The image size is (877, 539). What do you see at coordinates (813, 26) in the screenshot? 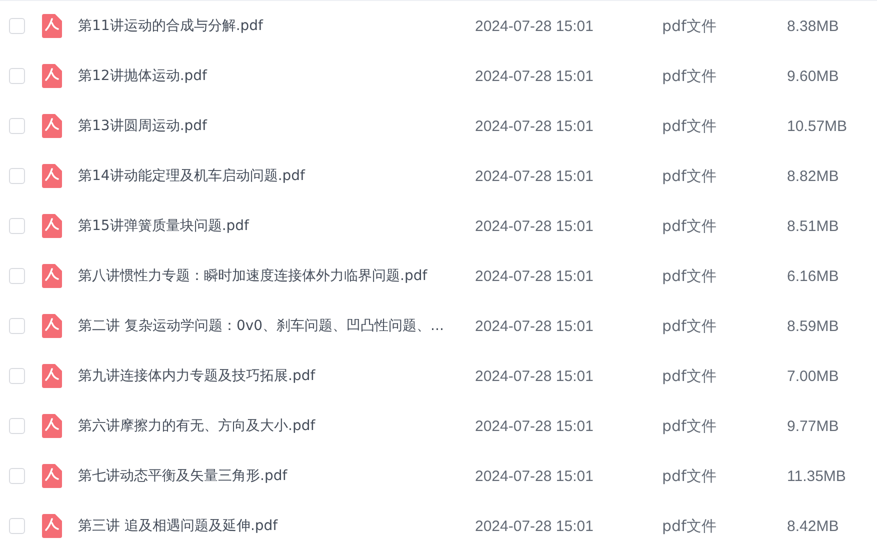
I see `file-size: 8.38MB` at bounding box center [813, 26].